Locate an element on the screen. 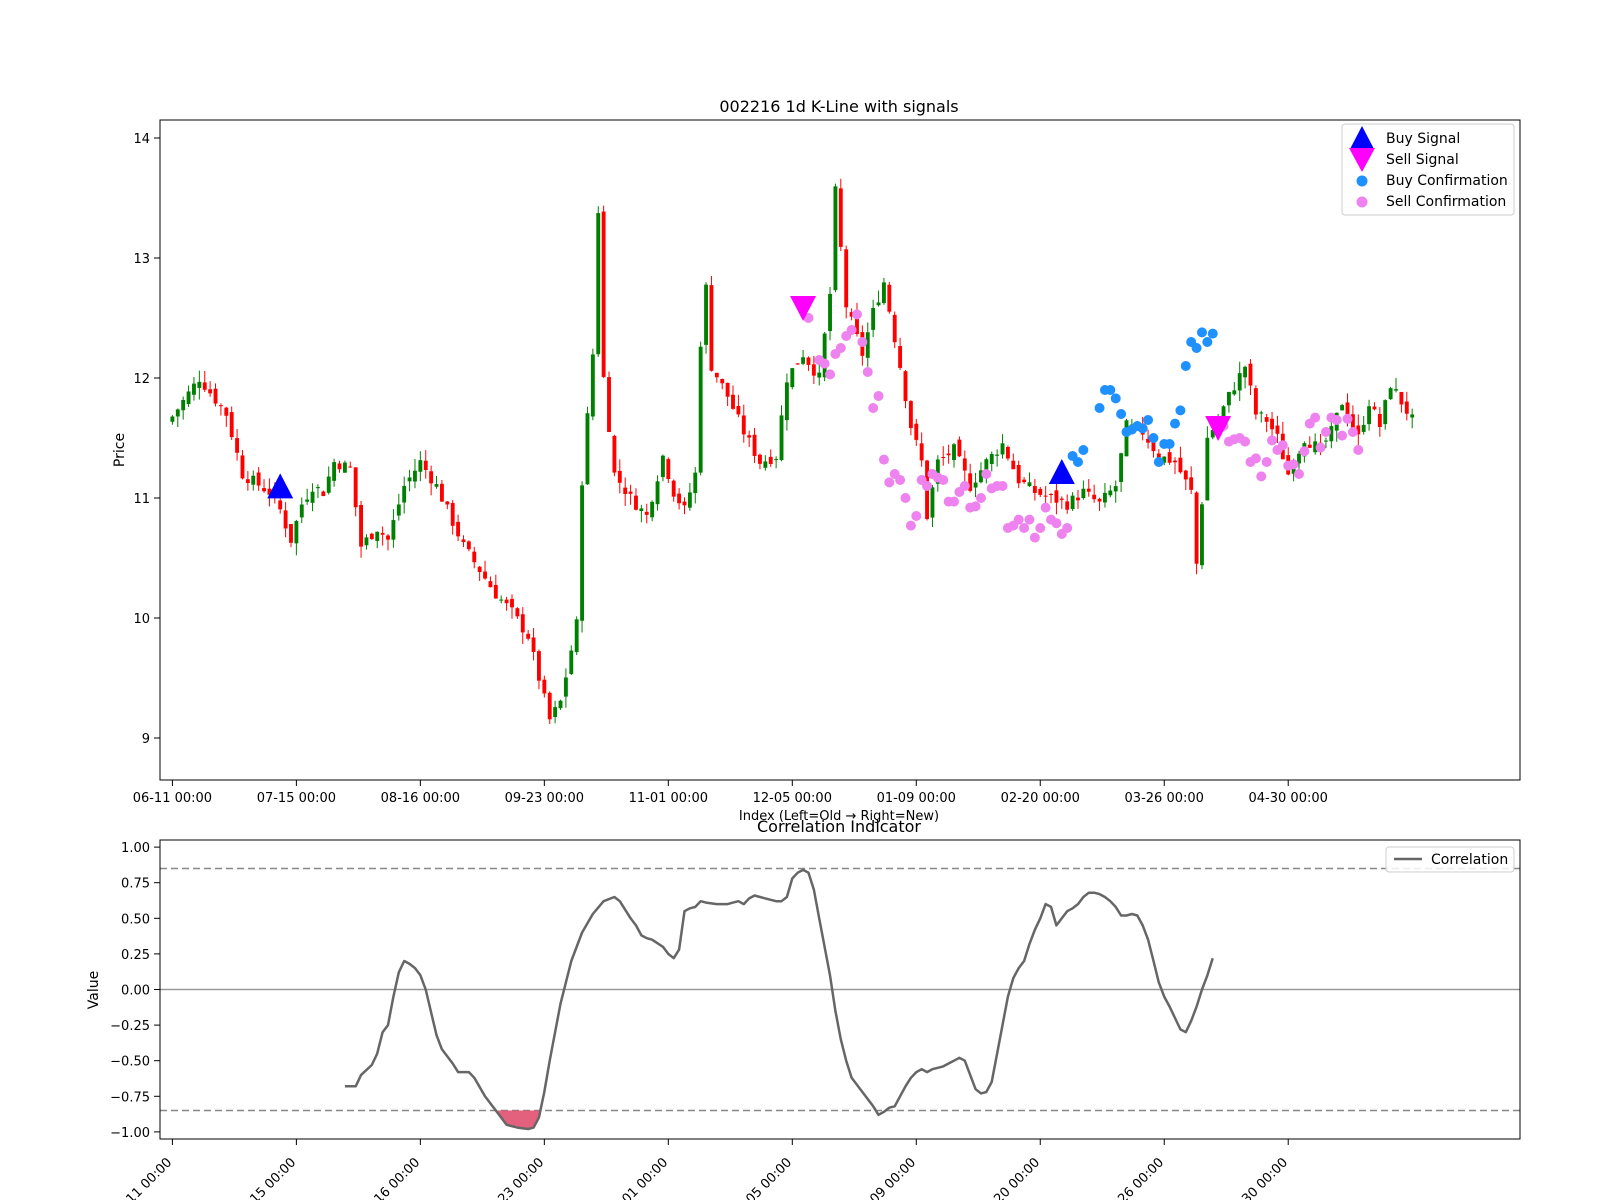 The image size is (1600, 1200). kline-x-tick-label: 04-30 00:00 is located at coordinates (1288, 798).